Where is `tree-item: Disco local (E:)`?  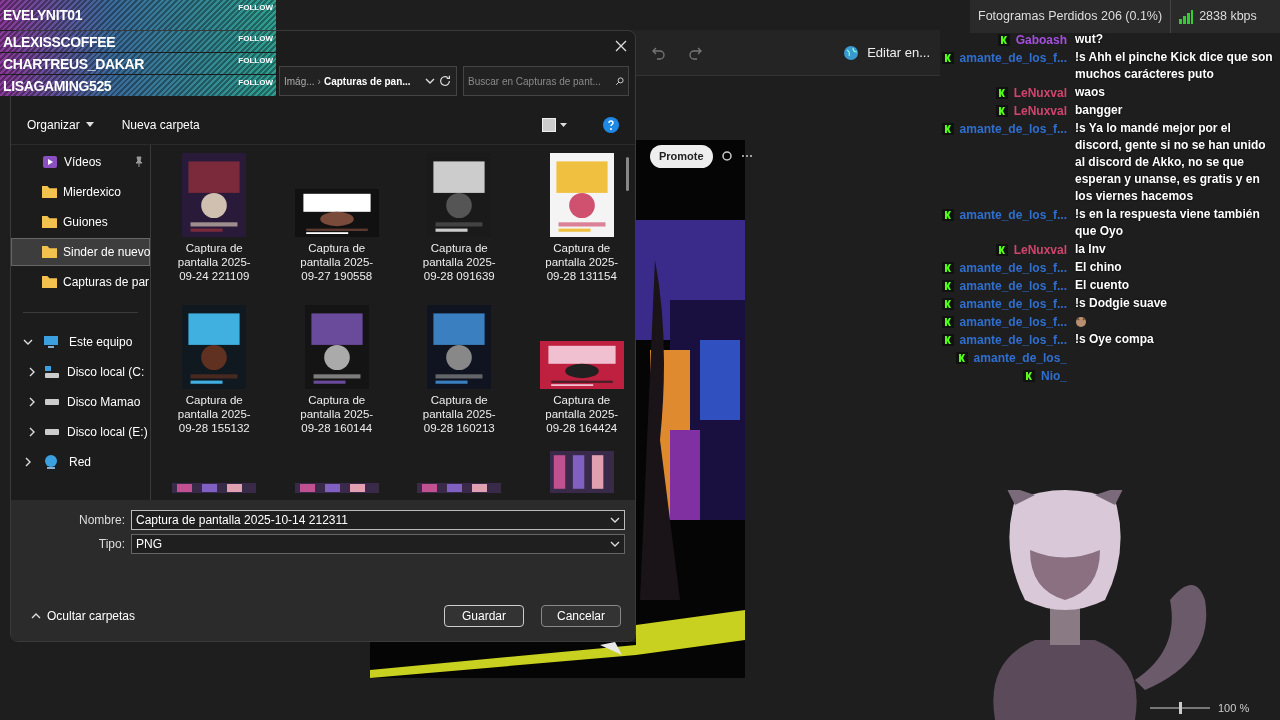 tree-item: Disco local (E:) is located at coordinates (80, 432).